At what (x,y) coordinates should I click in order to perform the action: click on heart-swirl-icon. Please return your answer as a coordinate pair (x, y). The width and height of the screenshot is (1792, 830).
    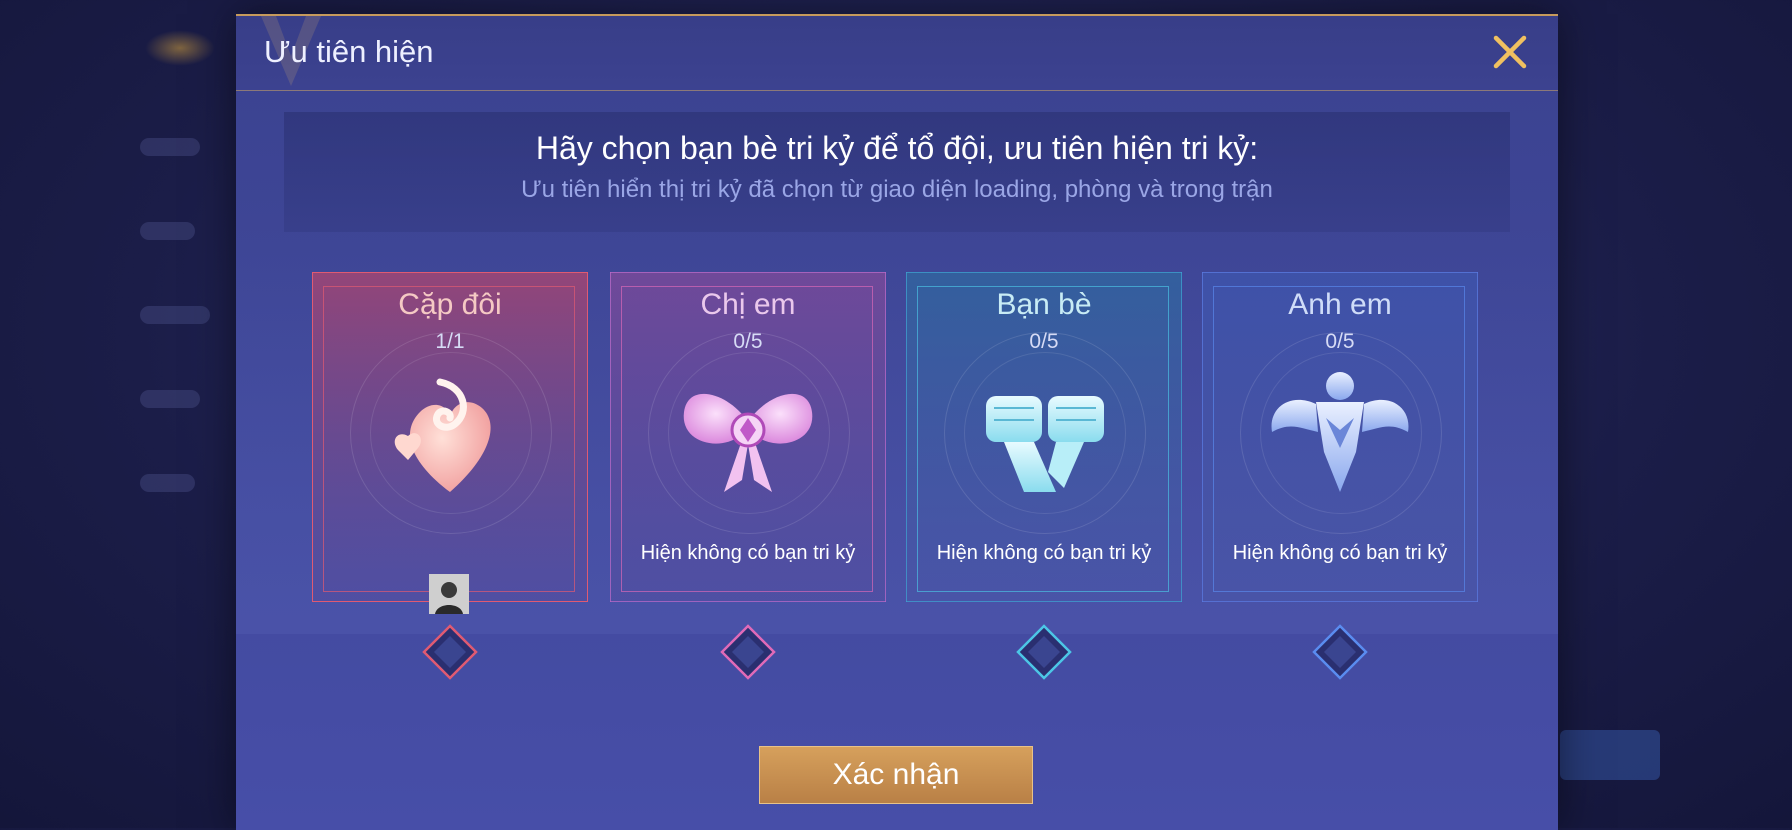
    Looking at the image, I should click on (450, 432).